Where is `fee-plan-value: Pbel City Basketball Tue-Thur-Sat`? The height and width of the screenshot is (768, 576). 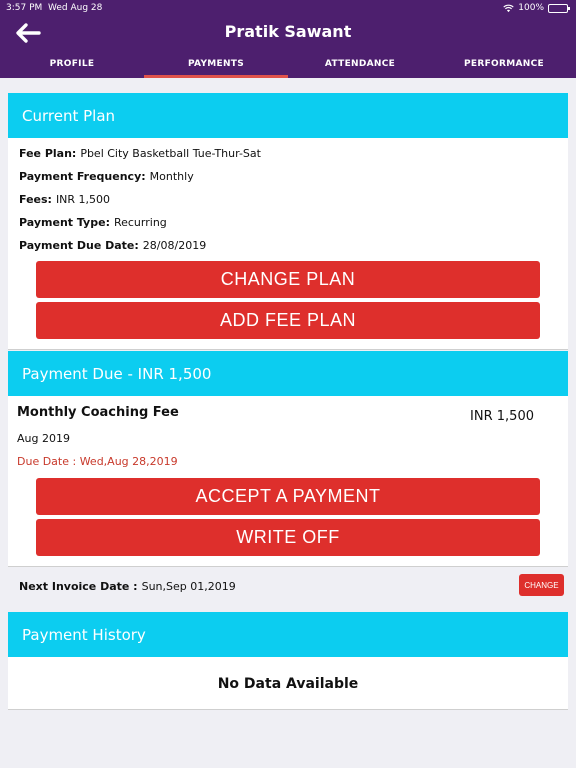
fee-plan-value: Pbel City Basketball Tue-Thur-Sat is located at coordinates (170, 153).